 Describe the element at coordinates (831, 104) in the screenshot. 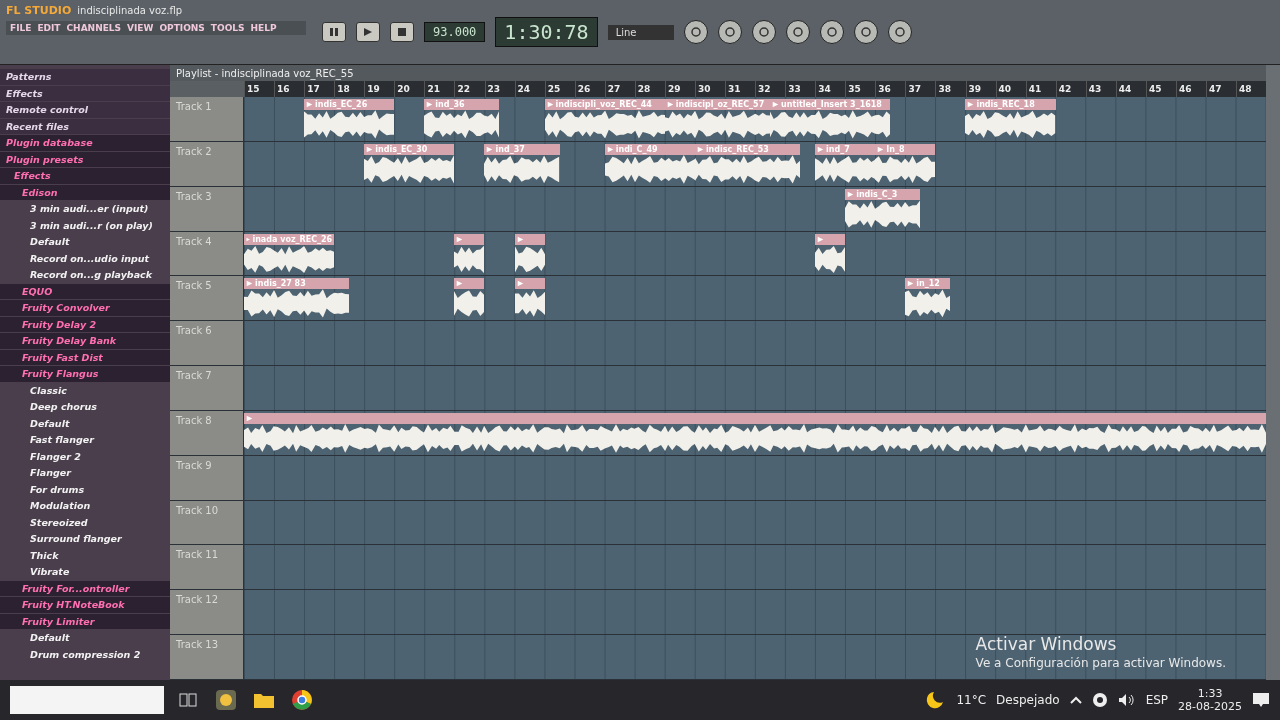

I see `clip-label: untitled_Insert 3_1618` at that location.